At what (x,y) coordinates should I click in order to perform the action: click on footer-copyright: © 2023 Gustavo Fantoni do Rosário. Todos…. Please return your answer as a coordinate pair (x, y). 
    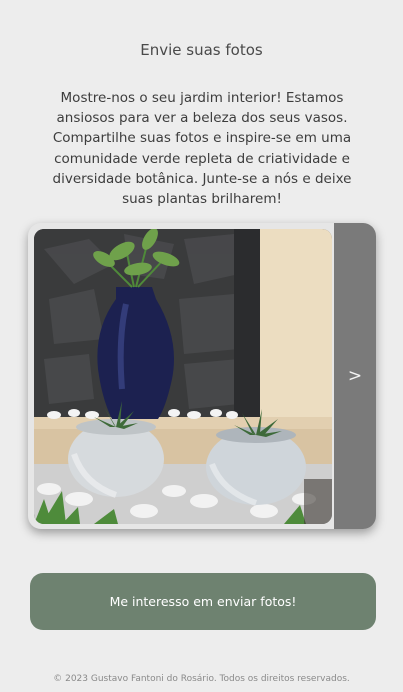
    Looking at the image, I should click on (201, 679).